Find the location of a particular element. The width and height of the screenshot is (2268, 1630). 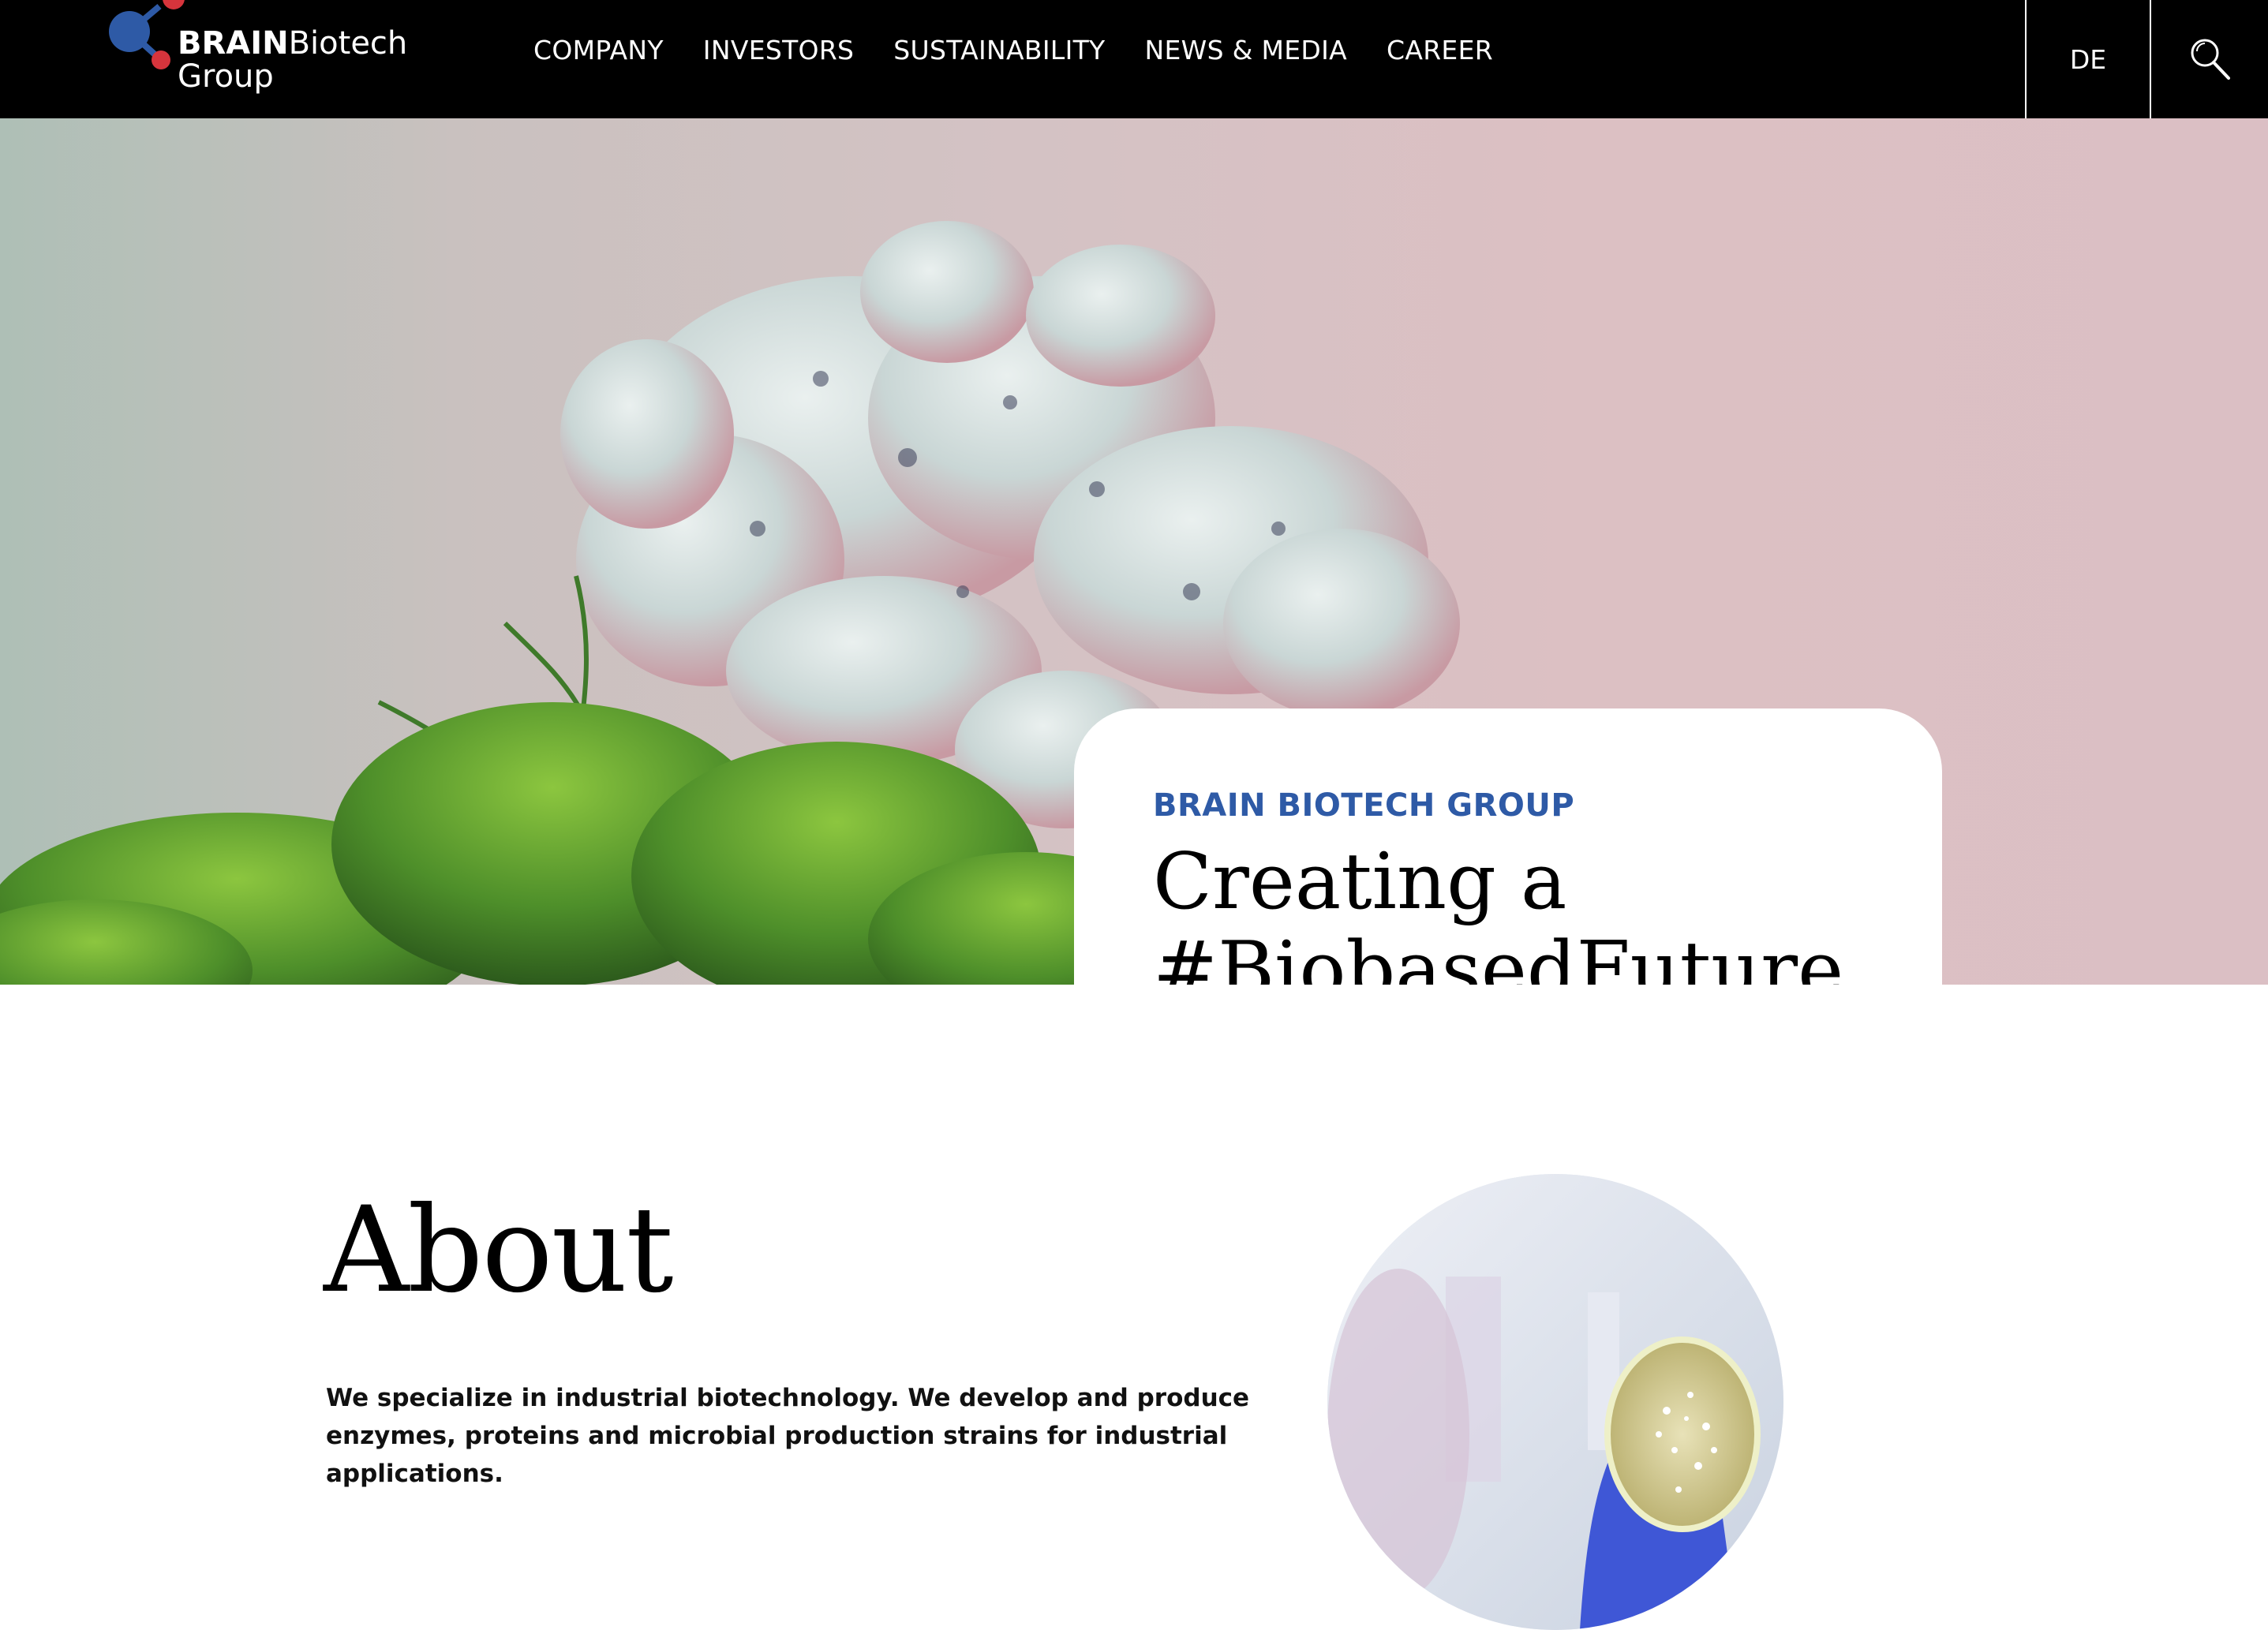

search-icon is located at coordinates (2210, 59).